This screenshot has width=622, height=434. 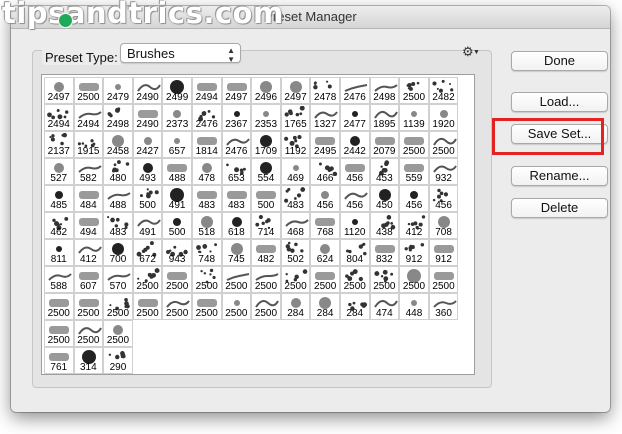 What do you see at coordinates (88, 144) in the screenshot?
I see `brush-preset-cell: 1915` at bounding box center [88, 144].